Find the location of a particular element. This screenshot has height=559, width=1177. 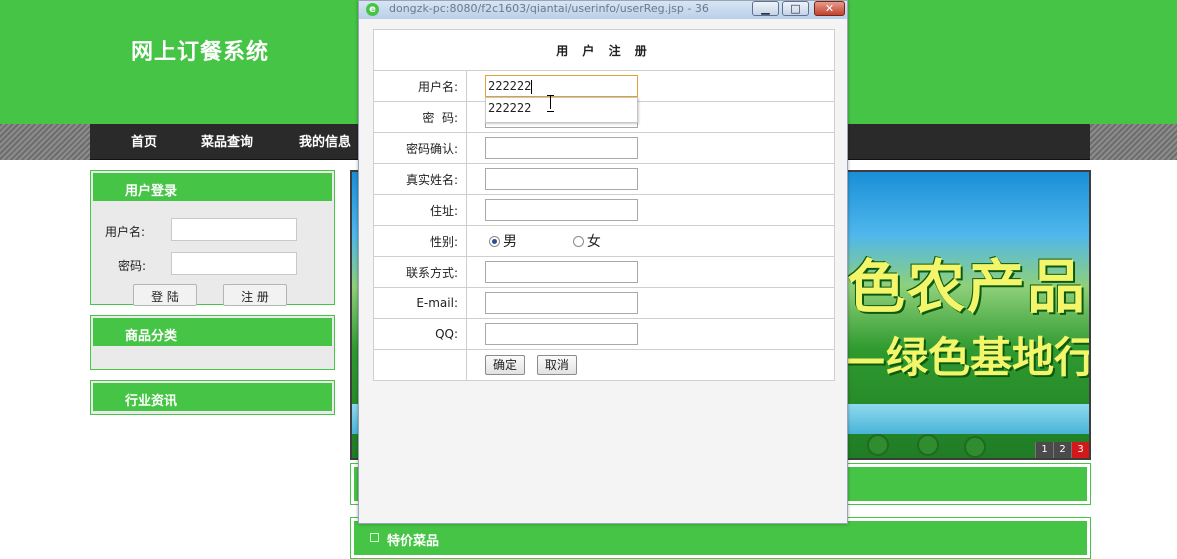

category-box-title: 商品分类 is located at coordinates (151, 336).